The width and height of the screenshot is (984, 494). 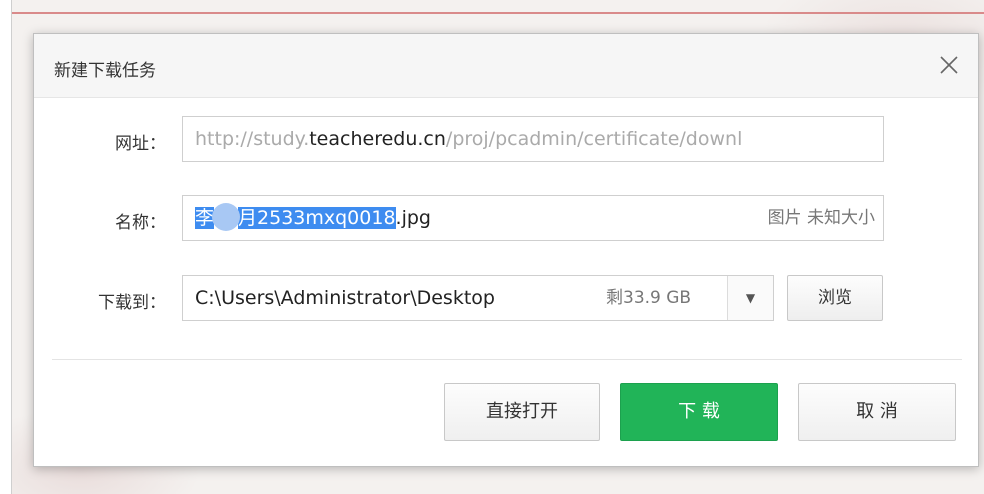 I want to click on file-info: 图片 未知大小, so click(x=821, y=218).